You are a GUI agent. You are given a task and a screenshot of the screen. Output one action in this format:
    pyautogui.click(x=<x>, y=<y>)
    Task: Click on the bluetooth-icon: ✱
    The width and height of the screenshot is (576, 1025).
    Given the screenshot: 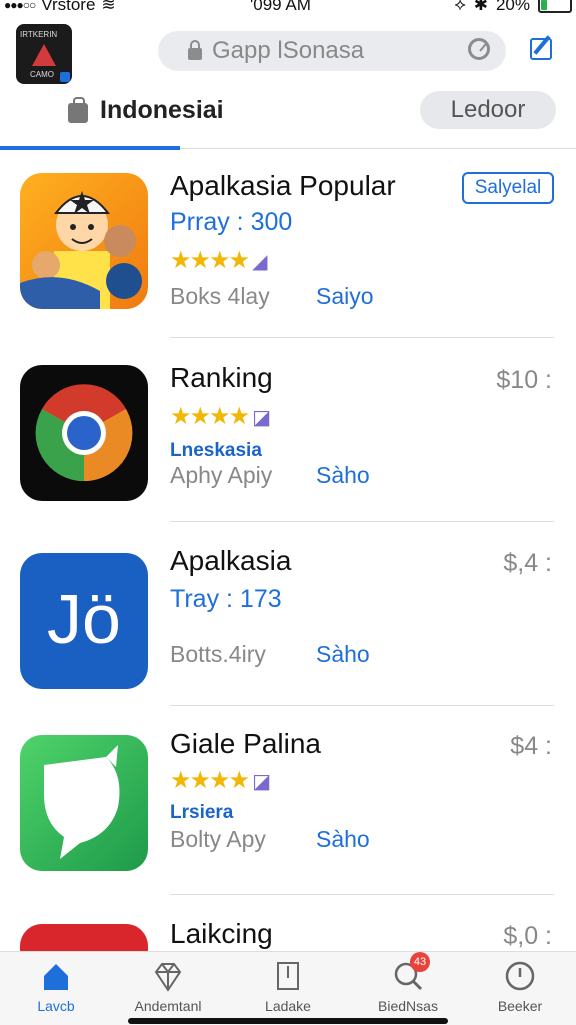 What is the action you would take?
    pyautogui.click(x=480, y=7)
    